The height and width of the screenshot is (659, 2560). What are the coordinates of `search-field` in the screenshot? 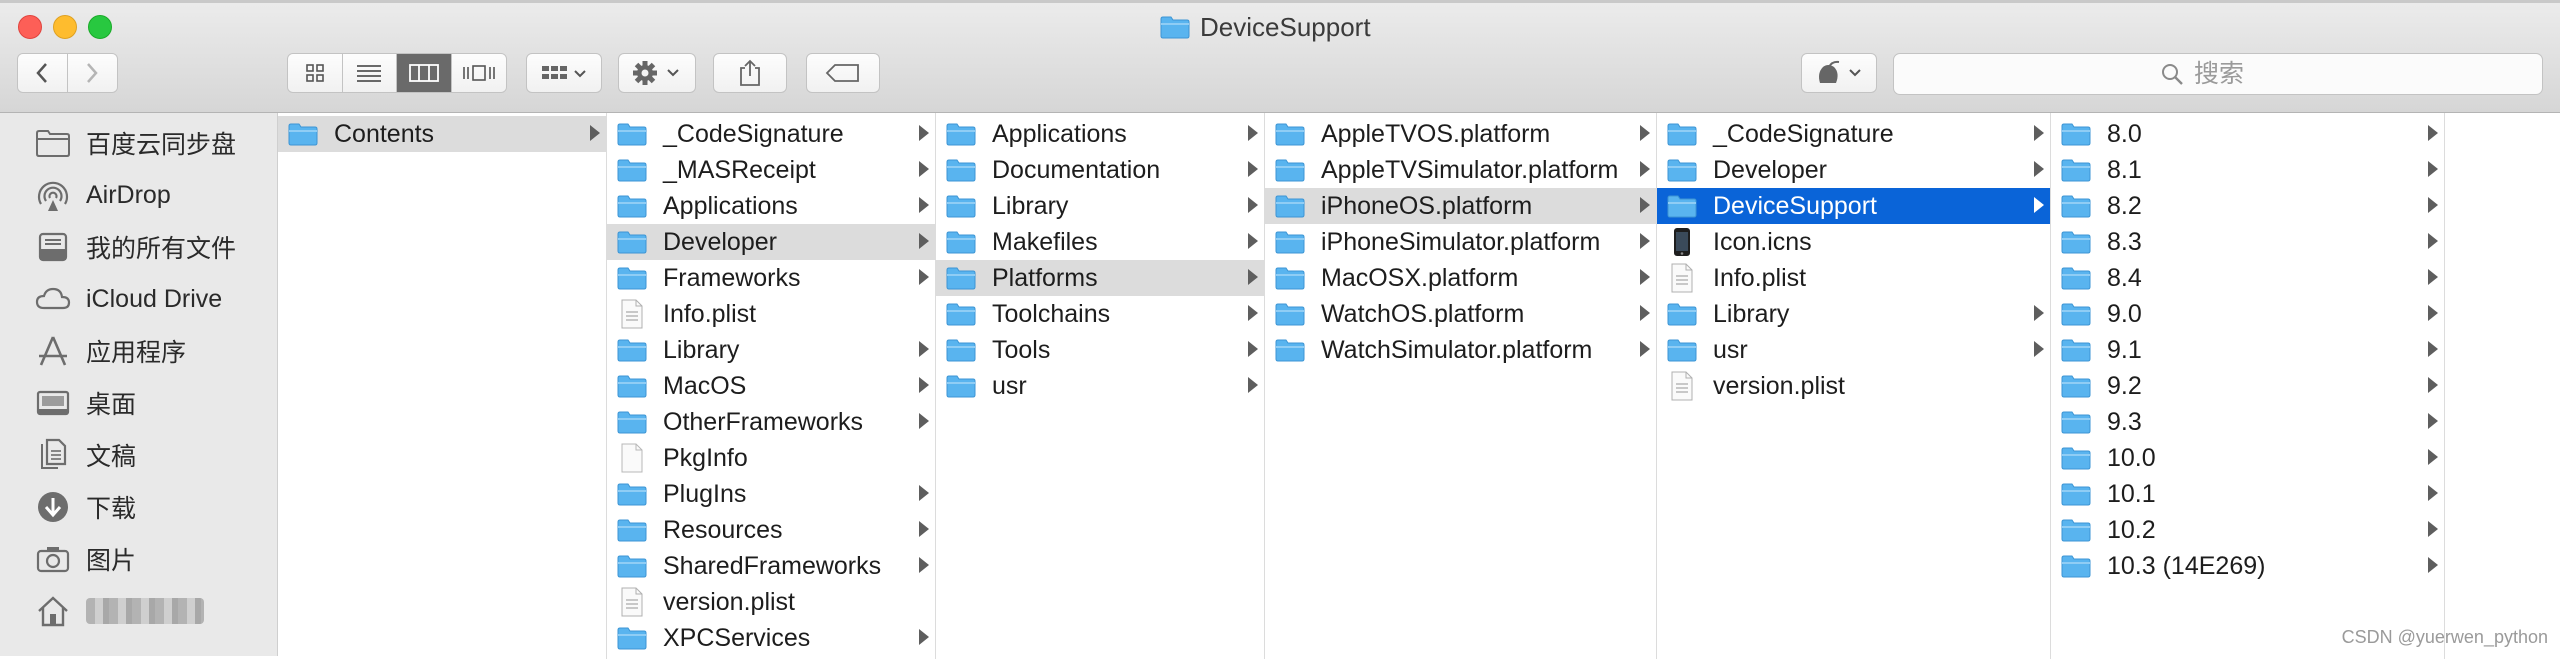 It's located at (2218, 74).